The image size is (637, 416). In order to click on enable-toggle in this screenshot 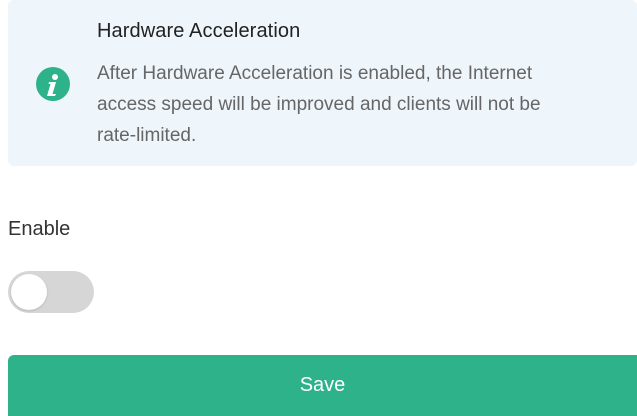, I will do `click(51, 292)`.